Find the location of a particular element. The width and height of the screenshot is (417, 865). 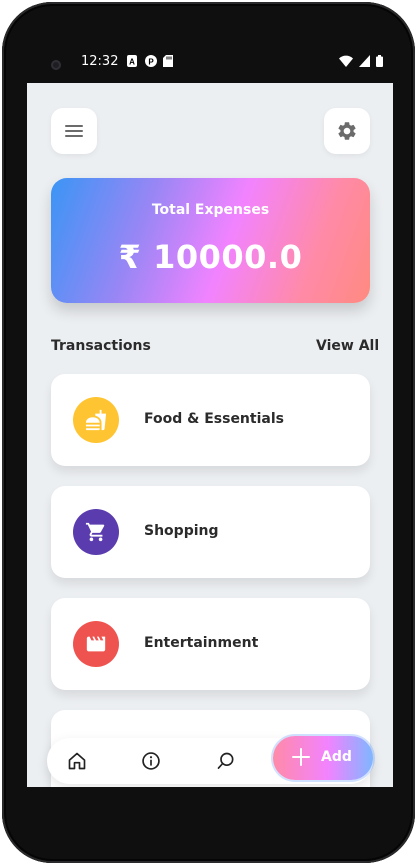

home-icon is located at coordinates (77, 761).